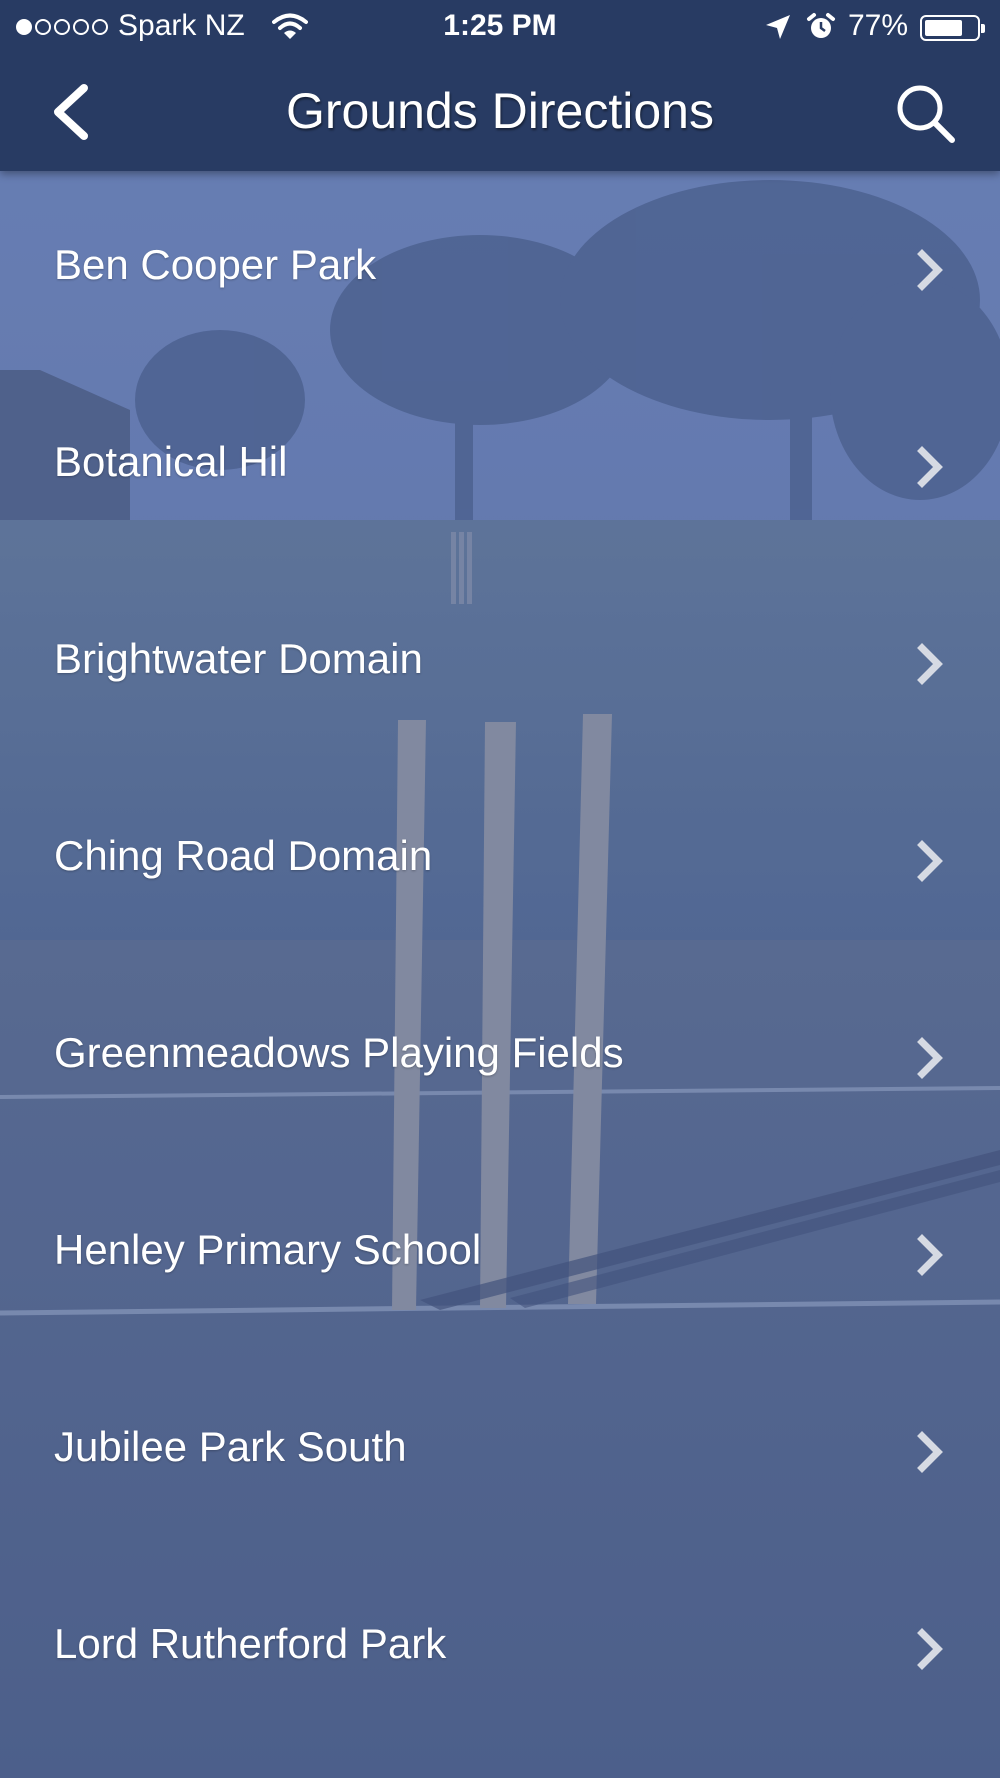  Describe the element at coordinates (500, 28) in the screenshot. I see `status-bar: Spark NZ 1:25 PM 77%` at that location.